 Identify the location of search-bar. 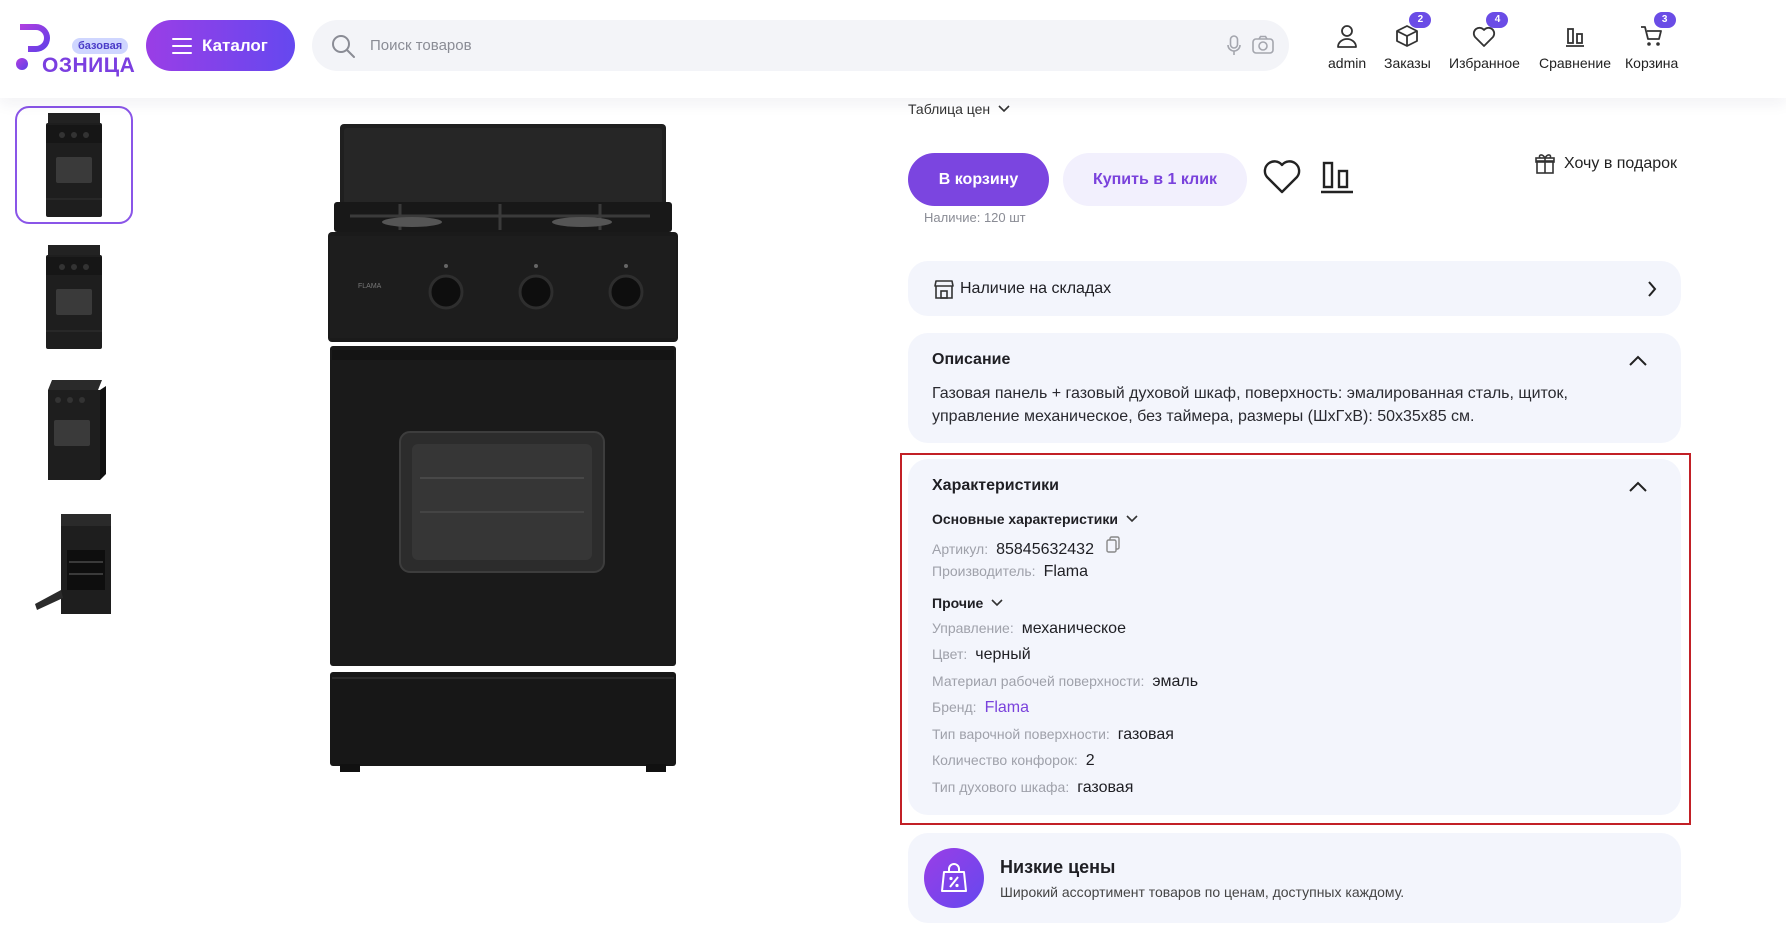
(800, 45).